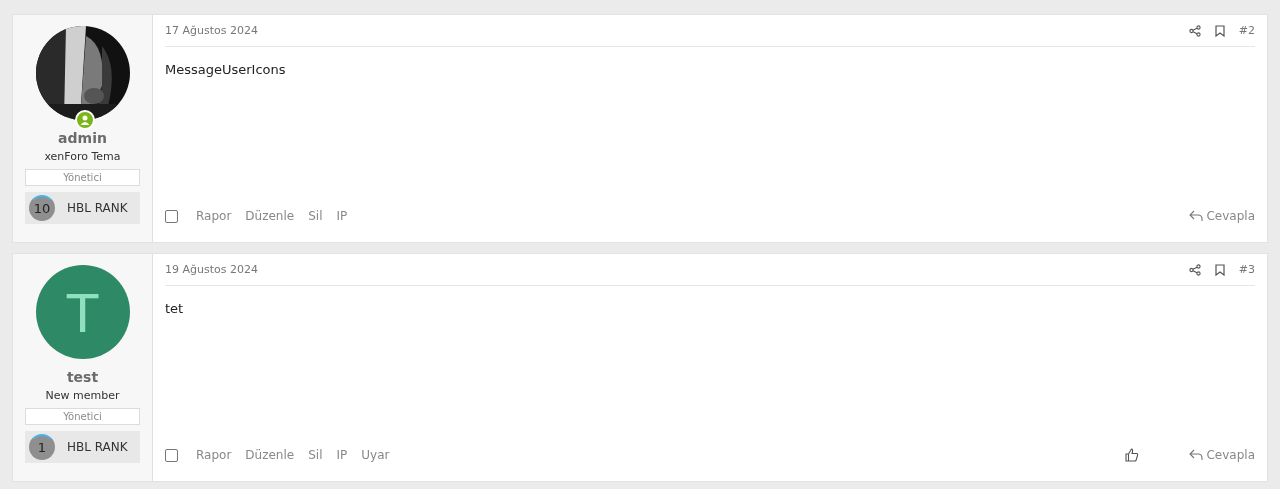 The width and height of the screenshot is (1280, 489). I want to click on rank-badge: 10, so click(42, 208).